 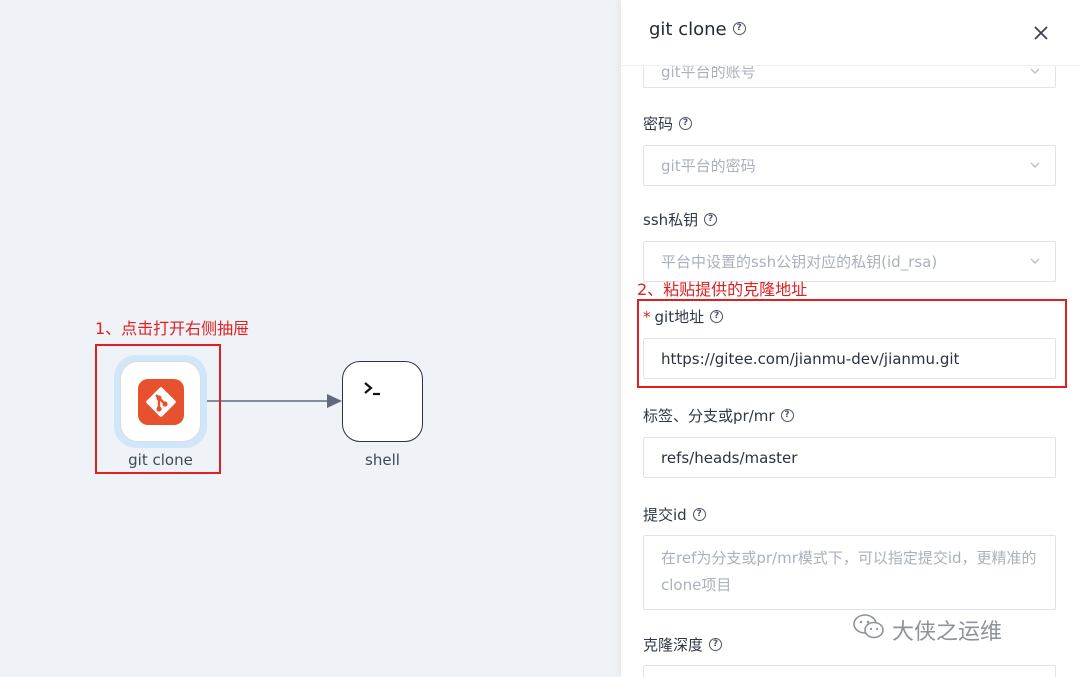 I want to click on watermark-text: 大侠之运维, so click(x=947, y=632).